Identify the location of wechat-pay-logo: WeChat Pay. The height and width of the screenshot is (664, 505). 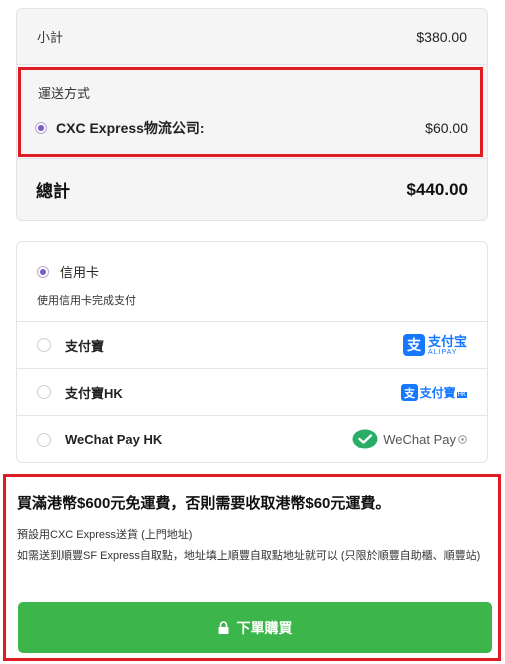
(409, 440).